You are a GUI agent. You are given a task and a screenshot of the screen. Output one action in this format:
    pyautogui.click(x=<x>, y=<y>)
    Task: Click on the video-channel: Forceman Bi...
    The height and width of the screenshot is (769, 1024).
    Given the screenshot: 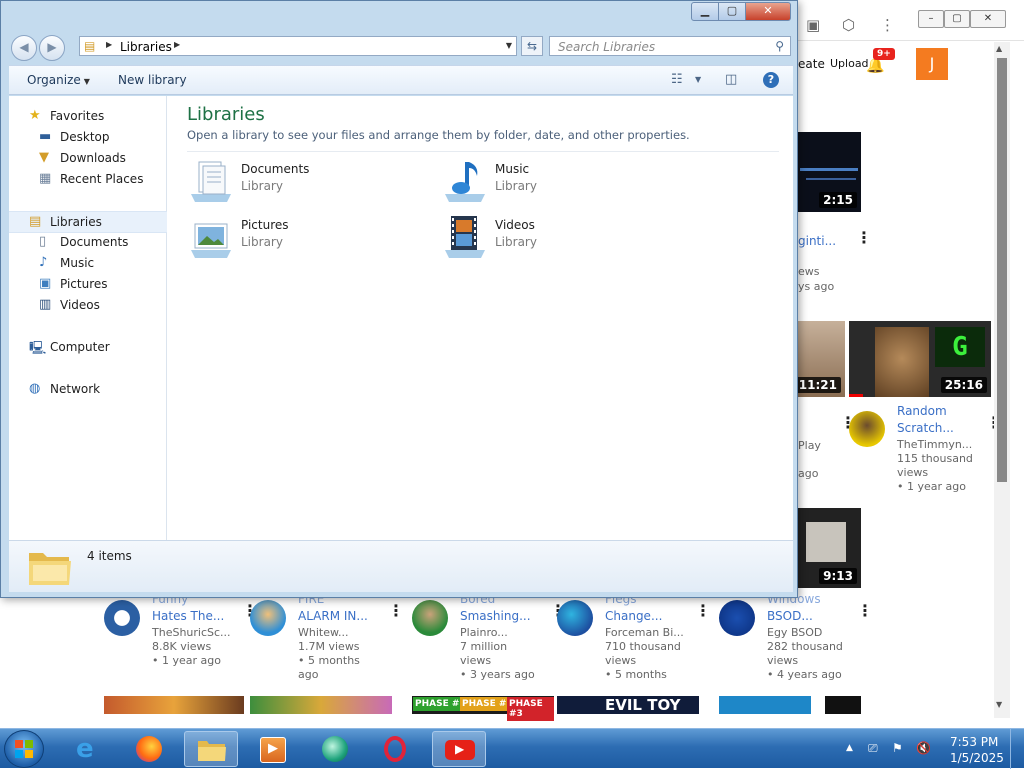 What is the action you would take?
    pyautogui.click(x=644, y=633)
    